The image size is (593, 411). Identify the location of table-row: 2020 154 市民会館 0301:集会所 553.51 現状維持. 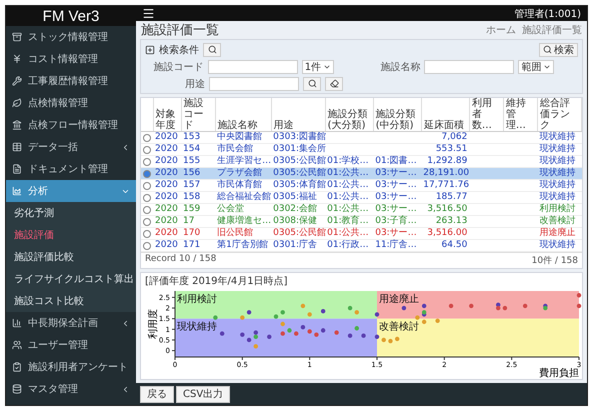
(361, 150).